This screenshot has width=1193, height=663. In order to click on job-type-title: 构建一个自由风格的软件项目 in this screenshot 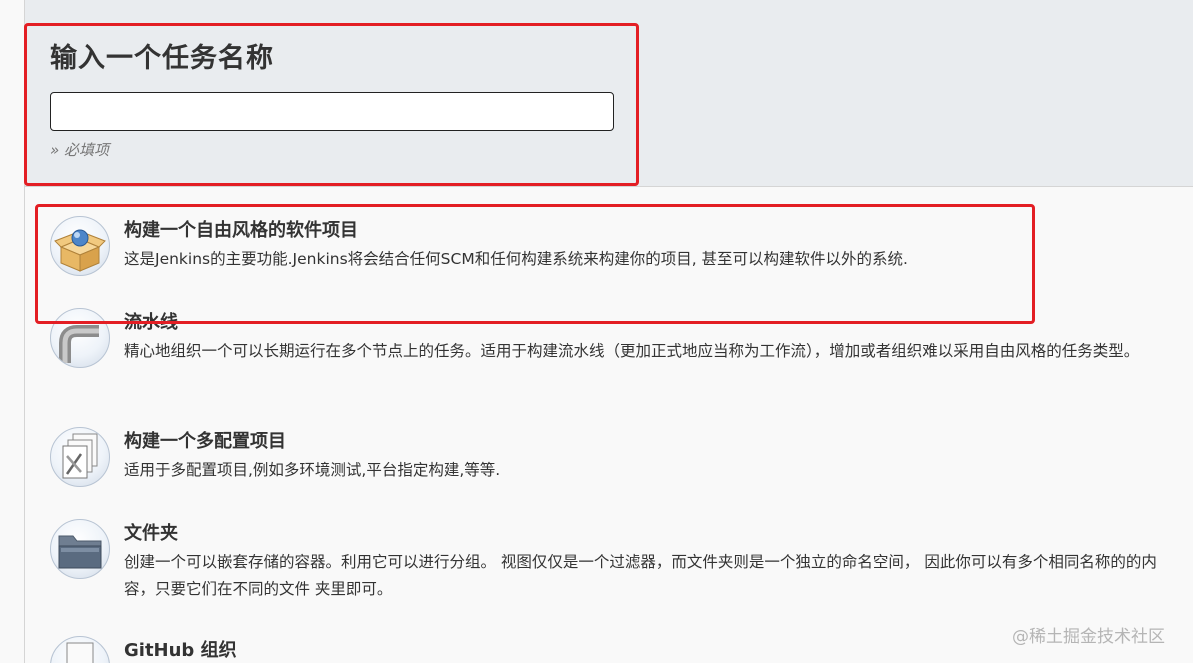, I will do `click(241, 230)`.